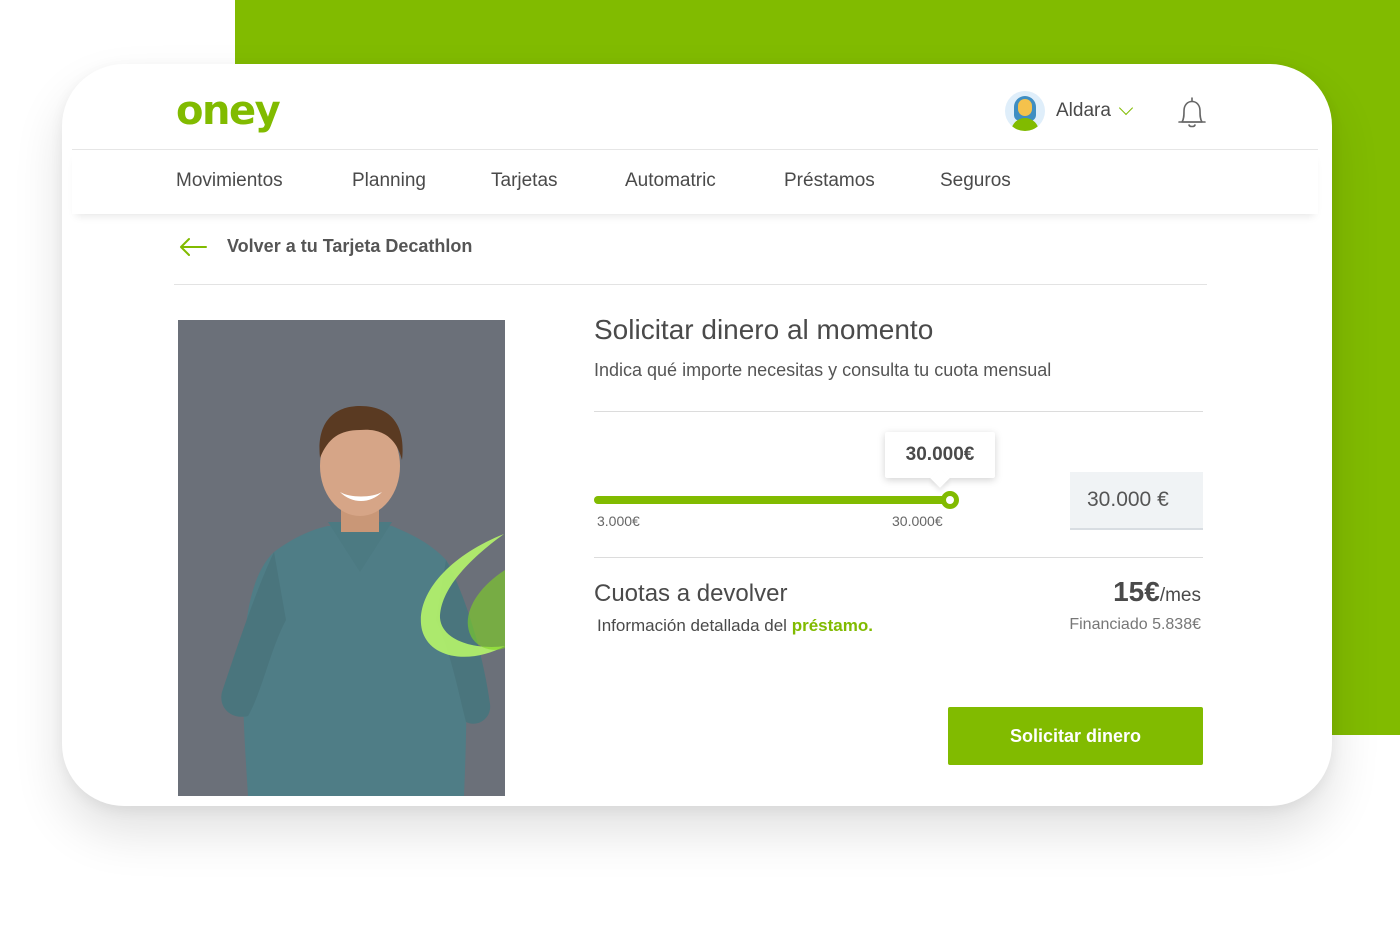 The image size is (1400, 950). I want to click on nav-item-planning: Planning, so click(389, 181).